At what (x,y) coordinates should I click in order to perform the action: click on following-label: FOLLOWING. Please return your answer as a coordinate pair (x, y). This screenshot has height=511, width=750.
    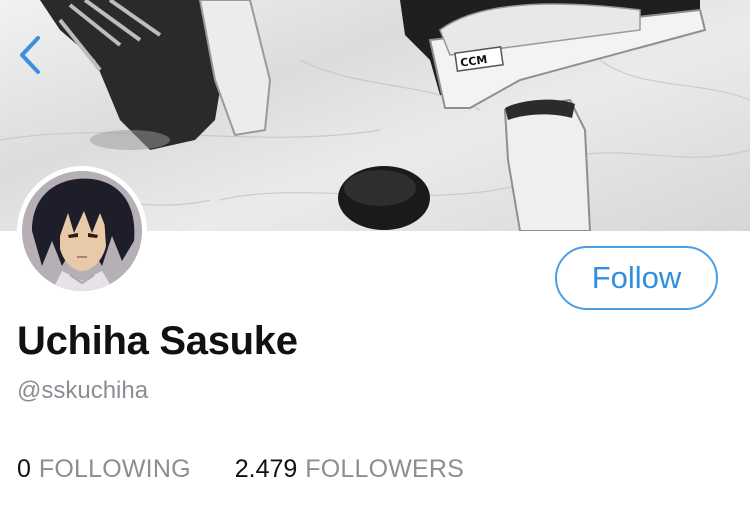
    Looking at the image, I should click on (114, 469).